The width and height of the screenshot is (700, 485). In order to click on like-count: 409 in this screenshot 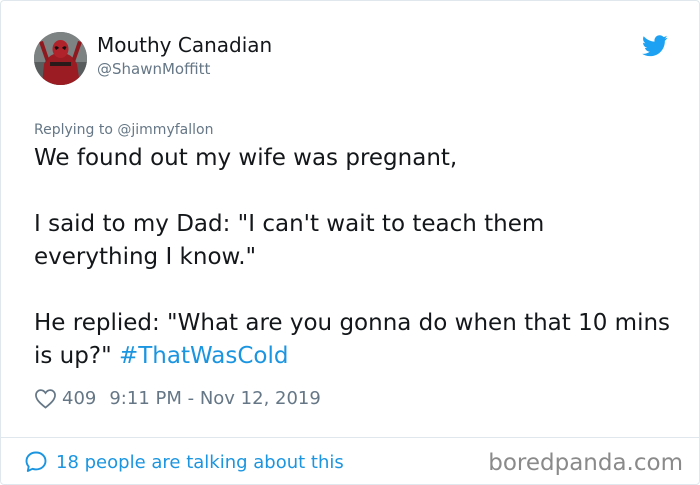, I will do `click(79, 398)`.